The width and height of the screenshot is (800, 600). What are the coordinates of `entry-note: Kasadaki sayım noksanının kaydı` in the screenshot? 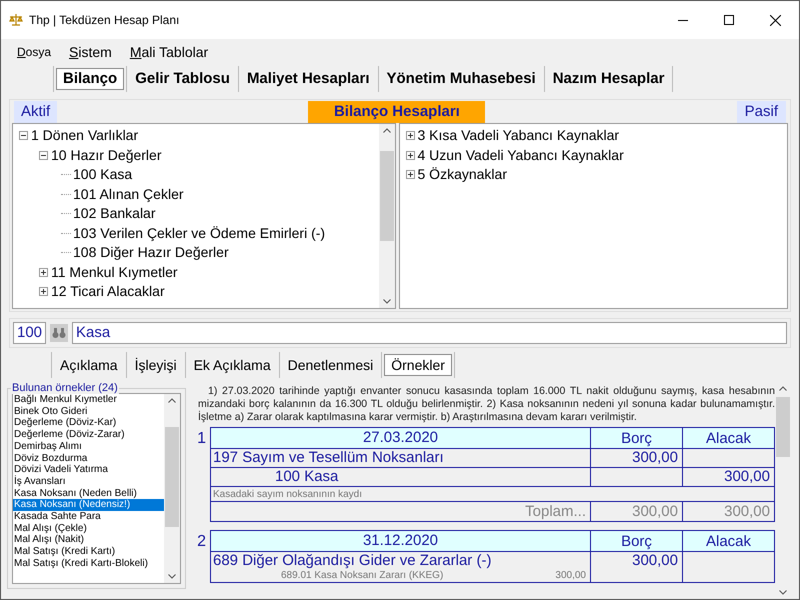 It's located at (287, 494).